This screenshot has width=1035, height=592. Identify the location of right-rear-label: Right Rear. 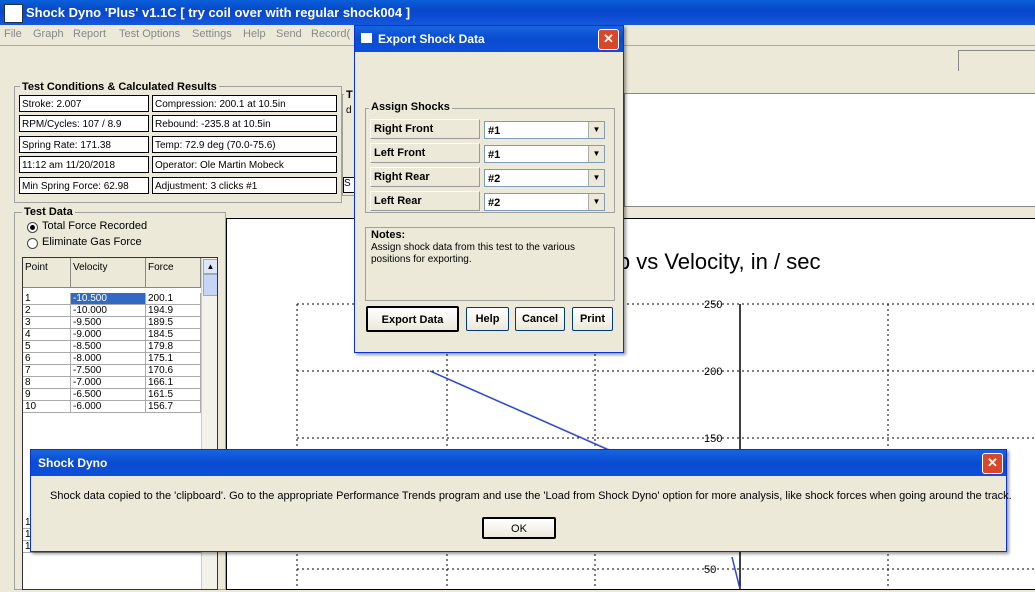
(425, 177).